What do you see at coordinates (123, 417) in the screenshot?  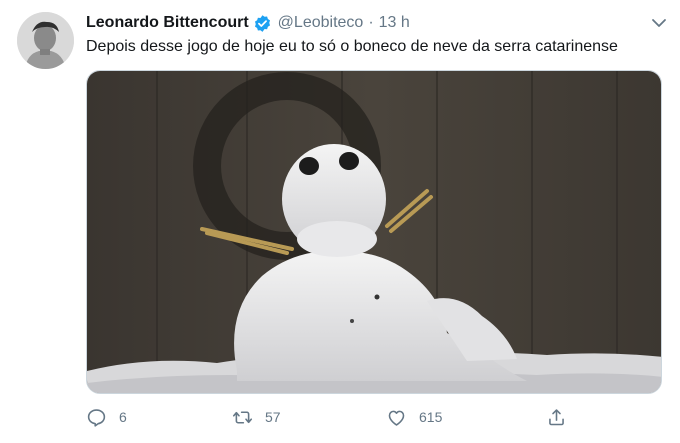 I see `reply-count: 6` at bounding box center [123, 417].